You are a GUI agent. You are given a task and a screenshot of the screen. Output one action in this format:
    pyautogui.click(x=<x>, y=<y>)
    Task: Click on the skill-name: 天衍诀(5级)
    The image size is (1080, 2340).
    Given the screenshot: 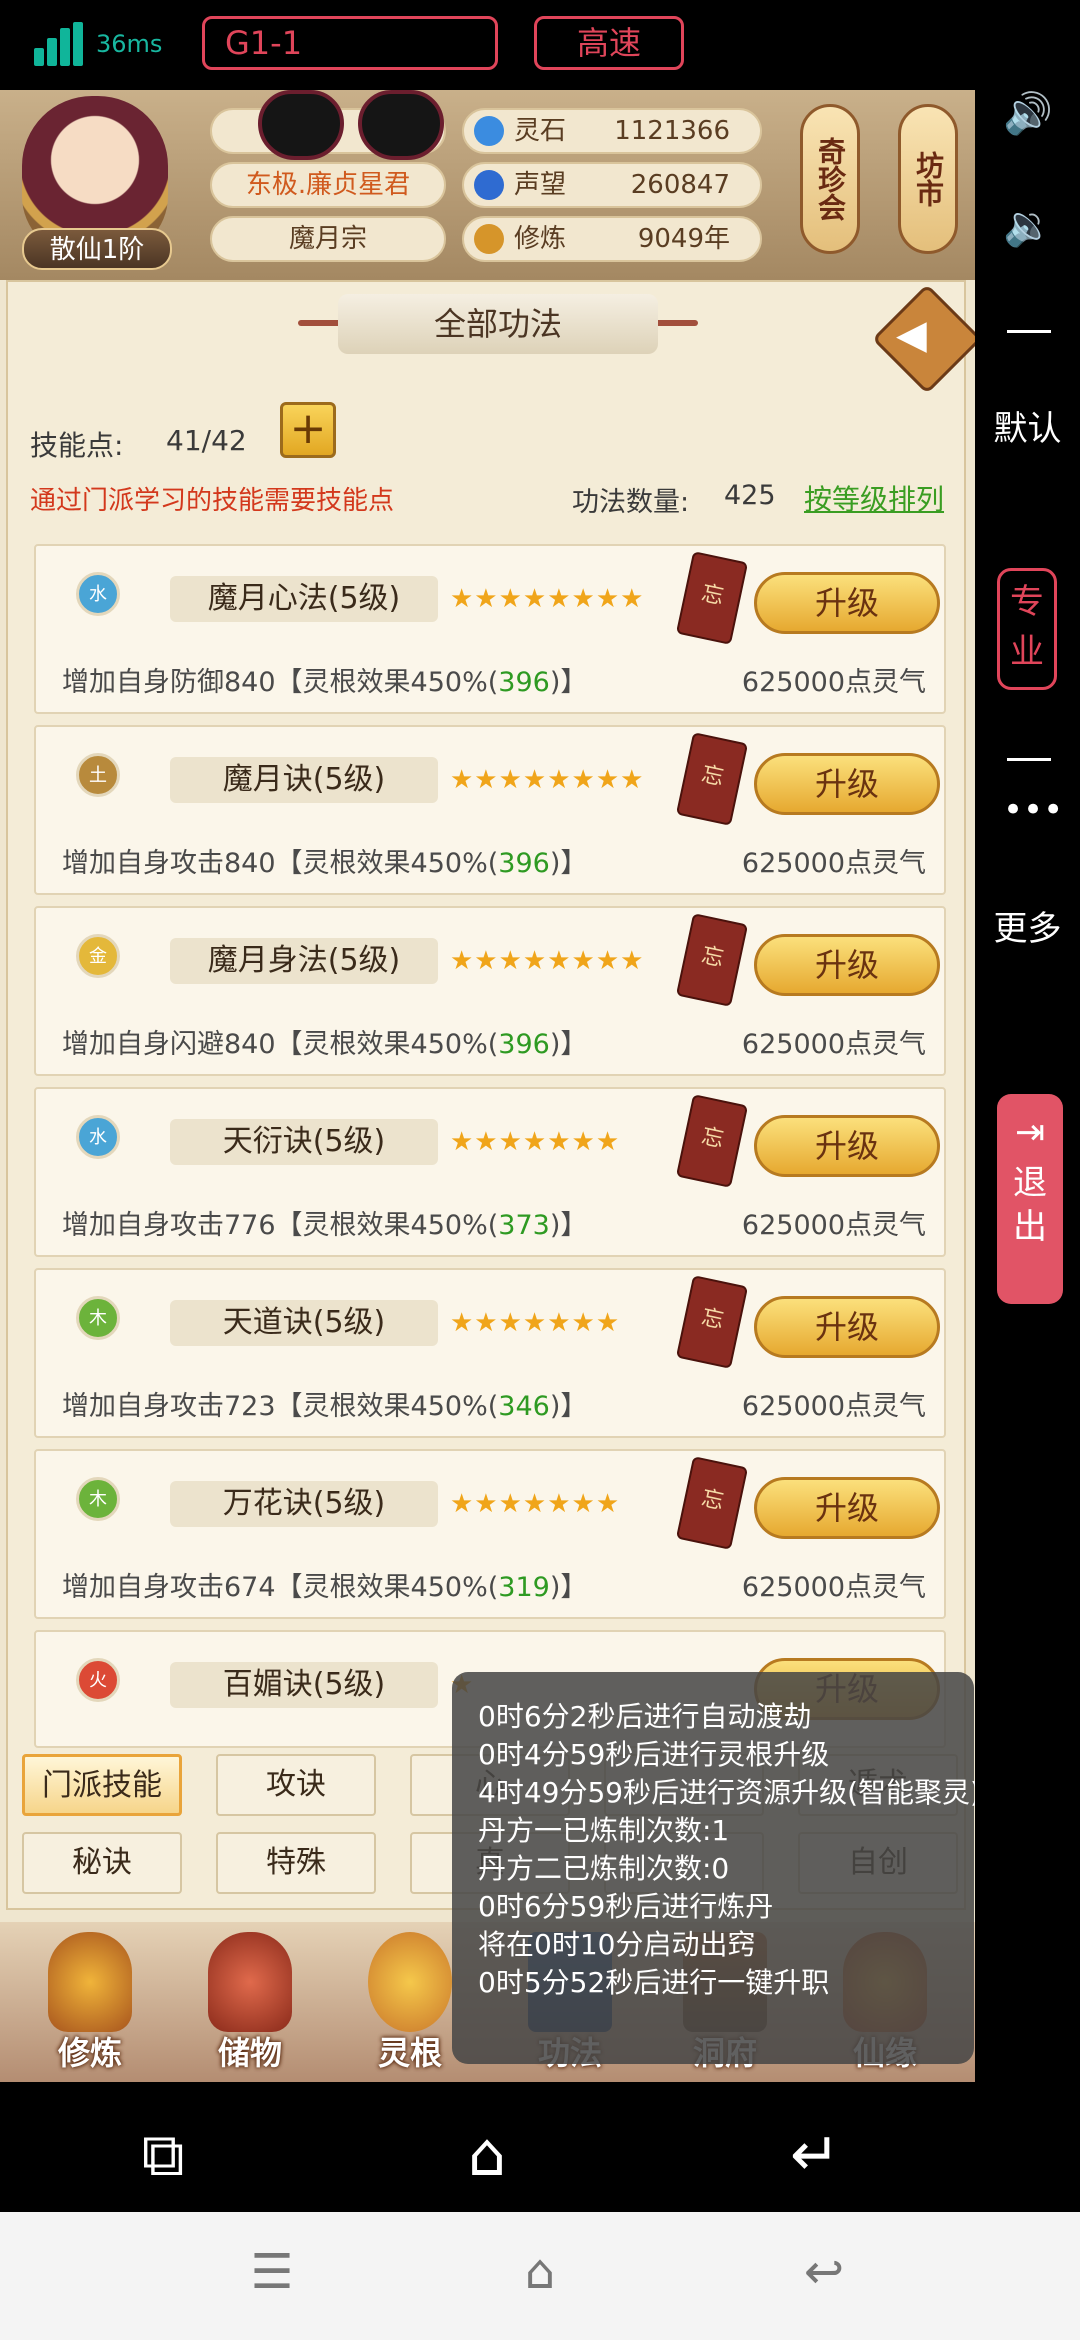 What is the action you would take?
    pyautogui.click(x=304, y=1142)
    